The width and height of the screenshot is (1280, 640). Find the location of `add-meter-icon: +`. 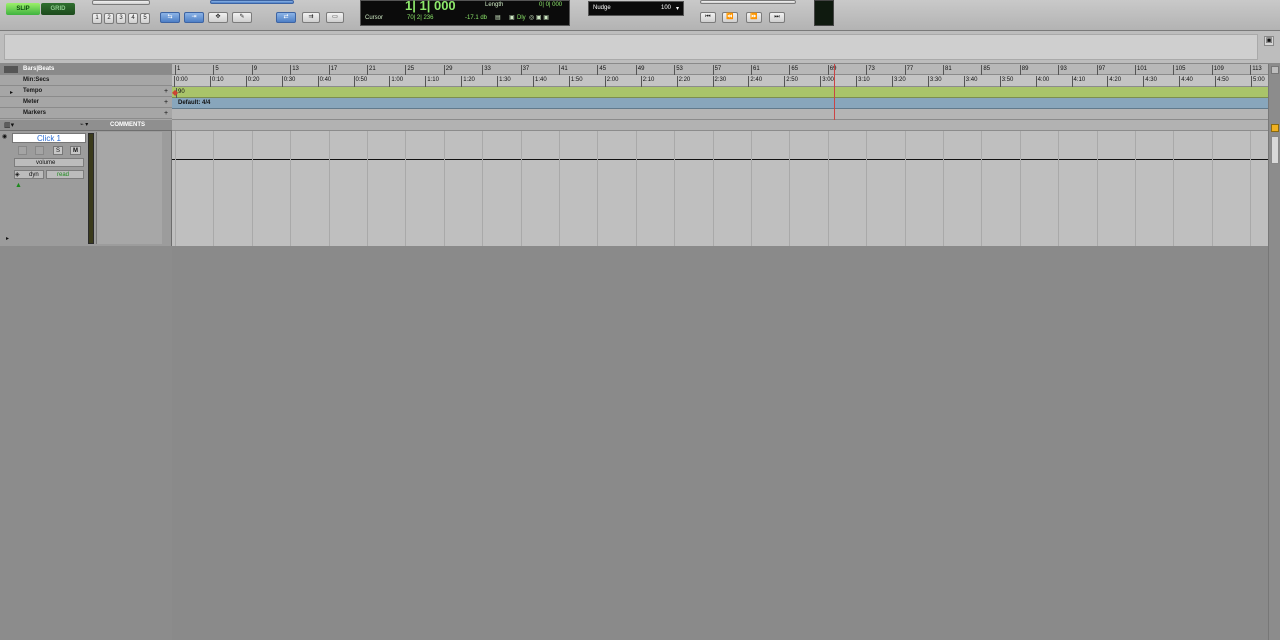

add-meter-icon: + is located at coordinates (166, 102).